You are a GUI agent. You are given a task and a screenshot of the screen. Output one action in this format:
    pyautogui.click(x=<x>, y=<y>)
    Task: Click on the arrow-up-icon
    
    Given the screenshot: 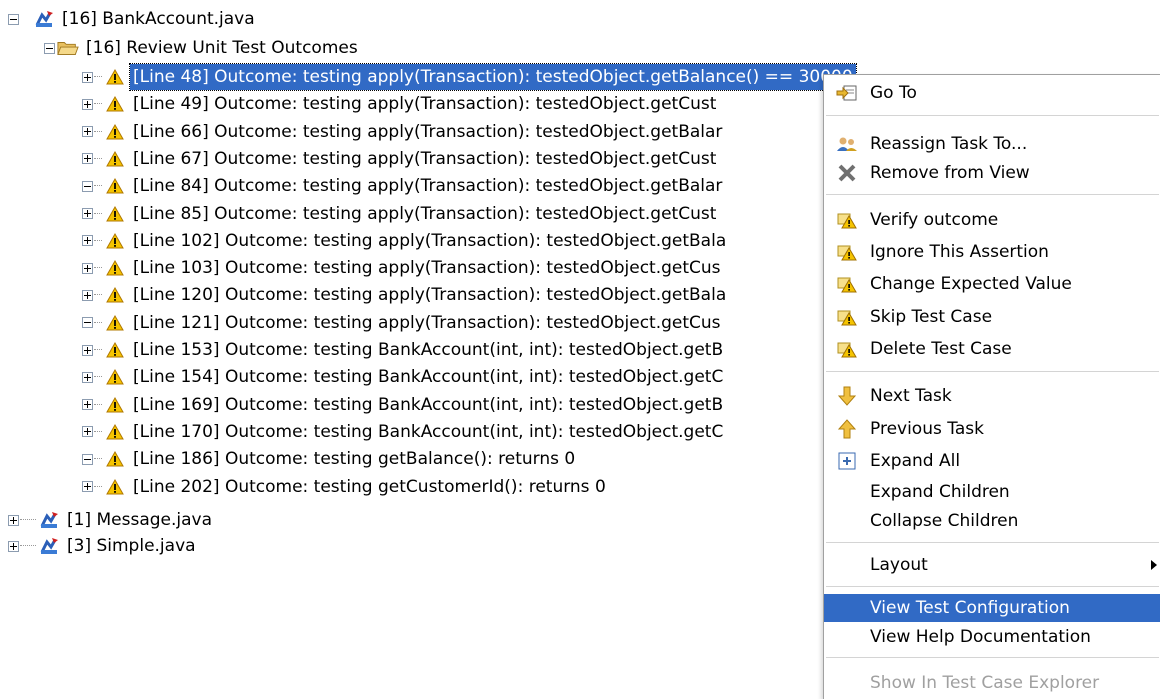 What is the action you would take?
    pyautogui.click(x=847, y=429)
    